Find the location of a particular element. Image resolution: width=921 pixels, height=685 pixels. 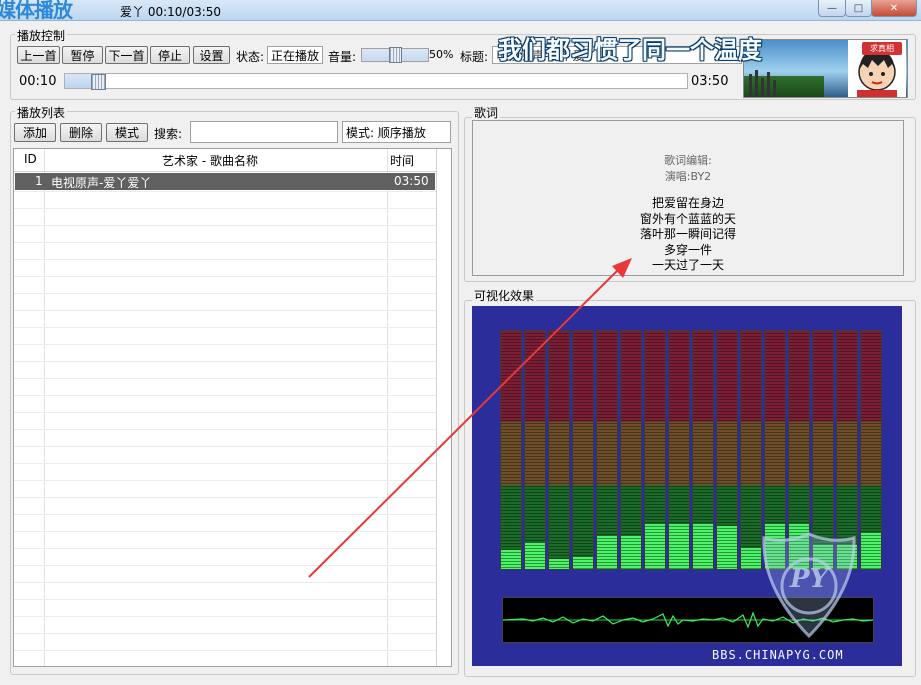

lyric-line: 歌词编辑: is located at coordinates (688, 160).